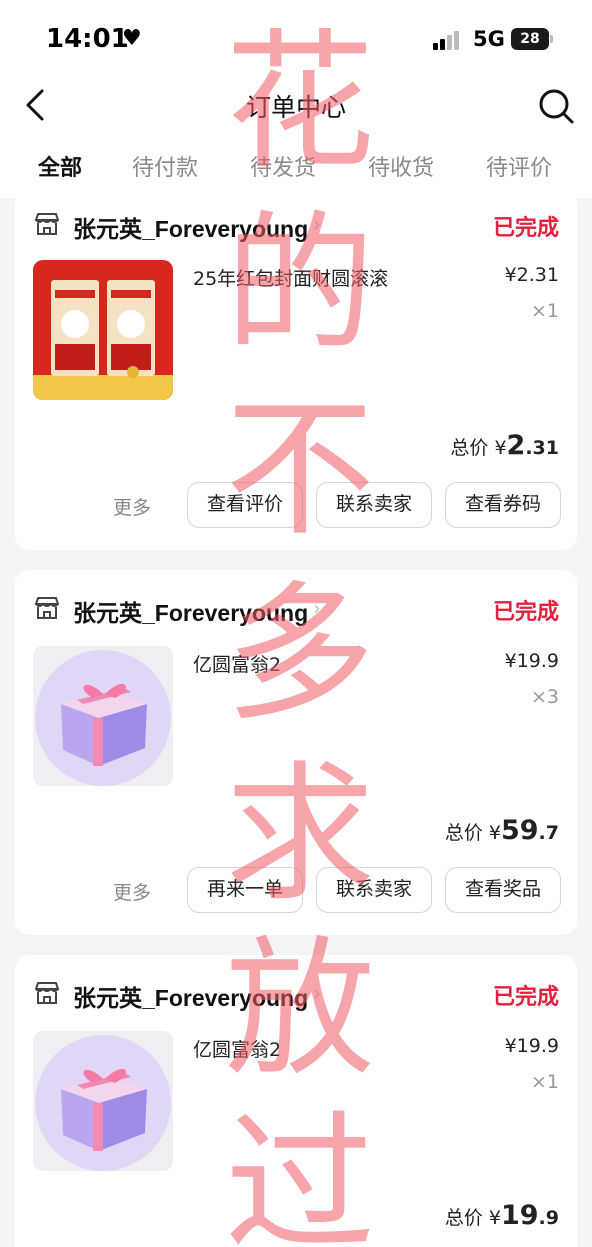 This screenshot has height=1247, width=592. I want to click on page-title: 订单中心, so click(295, 107).